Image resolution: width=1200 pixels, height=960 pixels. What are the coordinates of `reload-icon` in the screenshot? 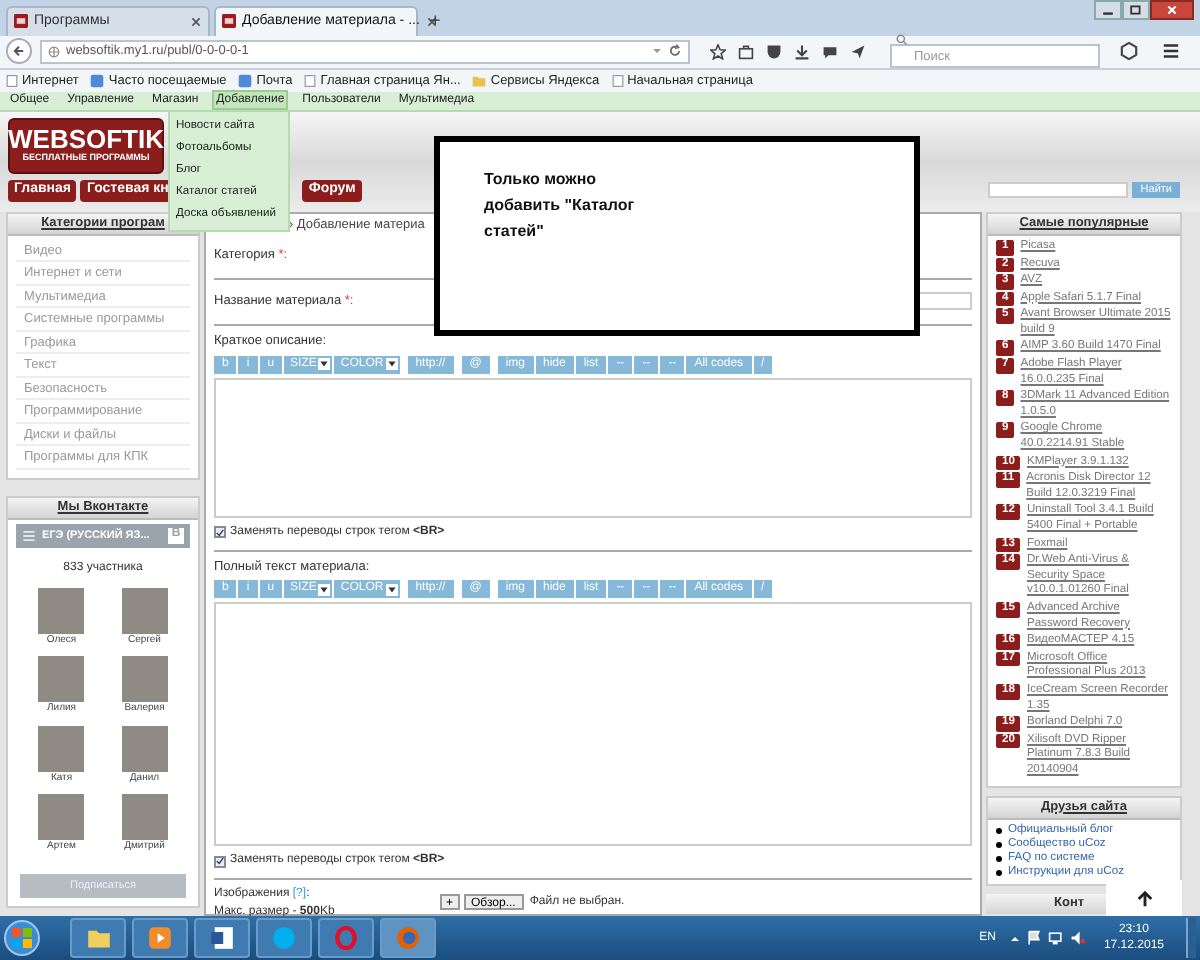 It's located at (675, 51).